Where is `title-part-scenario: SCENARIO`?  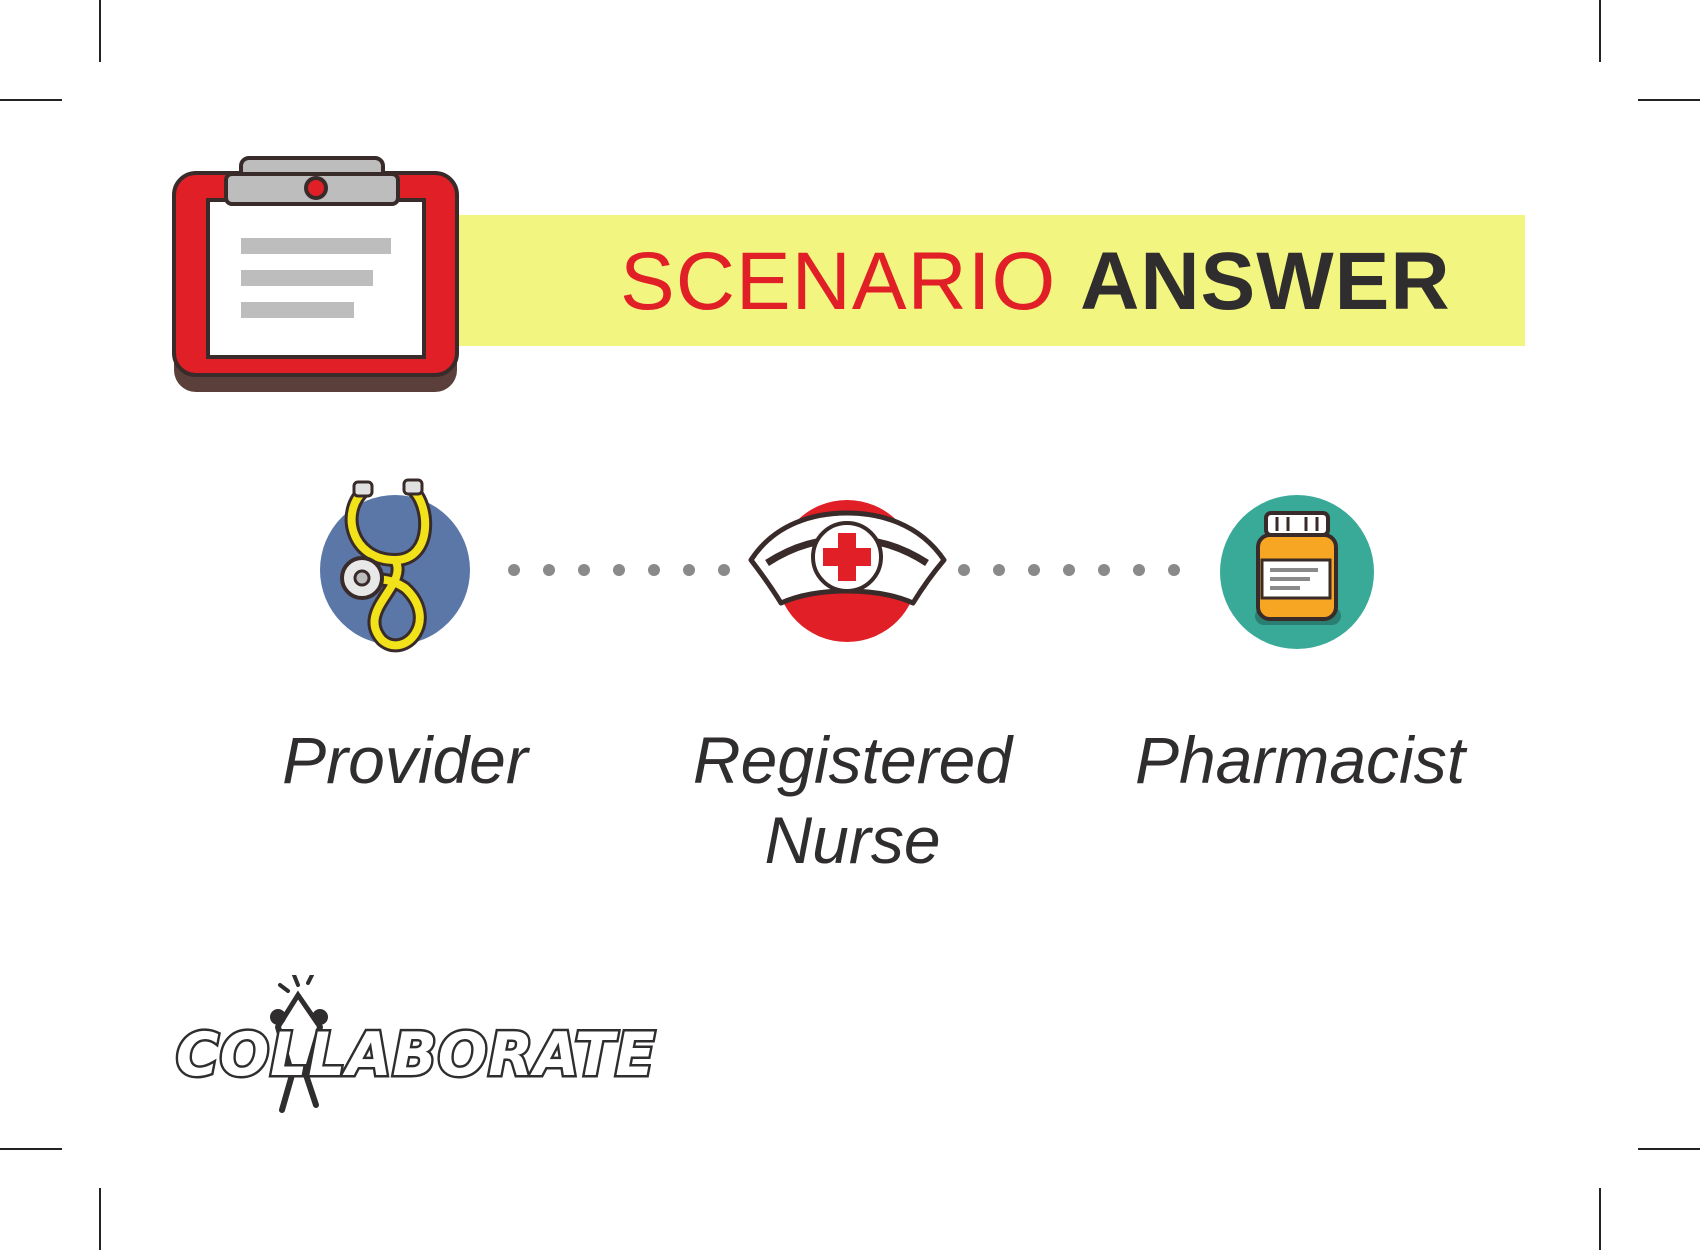
title-part-scenario: SCENARIO is located at coordinates (838, 281).